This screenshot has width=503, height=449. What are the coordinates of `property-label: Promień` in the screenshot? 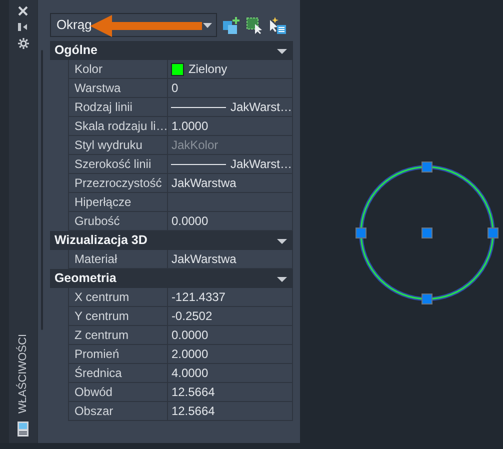 It's located at (118, 354).